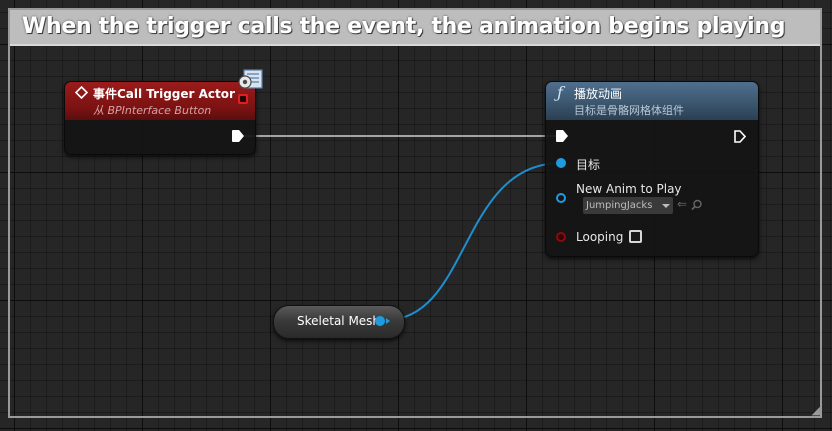 The height and width of the screenshot is (431, 832). What do you see at coordinates (598, 94) in the screenshot?
I see `function-node-title: 播放动画` at bounding box center [598, 94].